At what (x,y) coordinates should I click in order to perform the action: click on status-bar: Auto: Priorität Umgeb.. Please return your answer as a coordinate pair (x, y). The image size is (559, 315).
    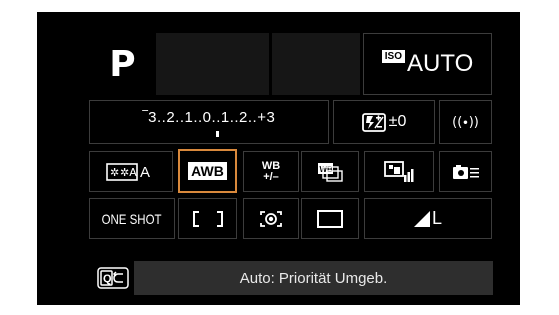
    Looking at the image, I should click on (313, 278).